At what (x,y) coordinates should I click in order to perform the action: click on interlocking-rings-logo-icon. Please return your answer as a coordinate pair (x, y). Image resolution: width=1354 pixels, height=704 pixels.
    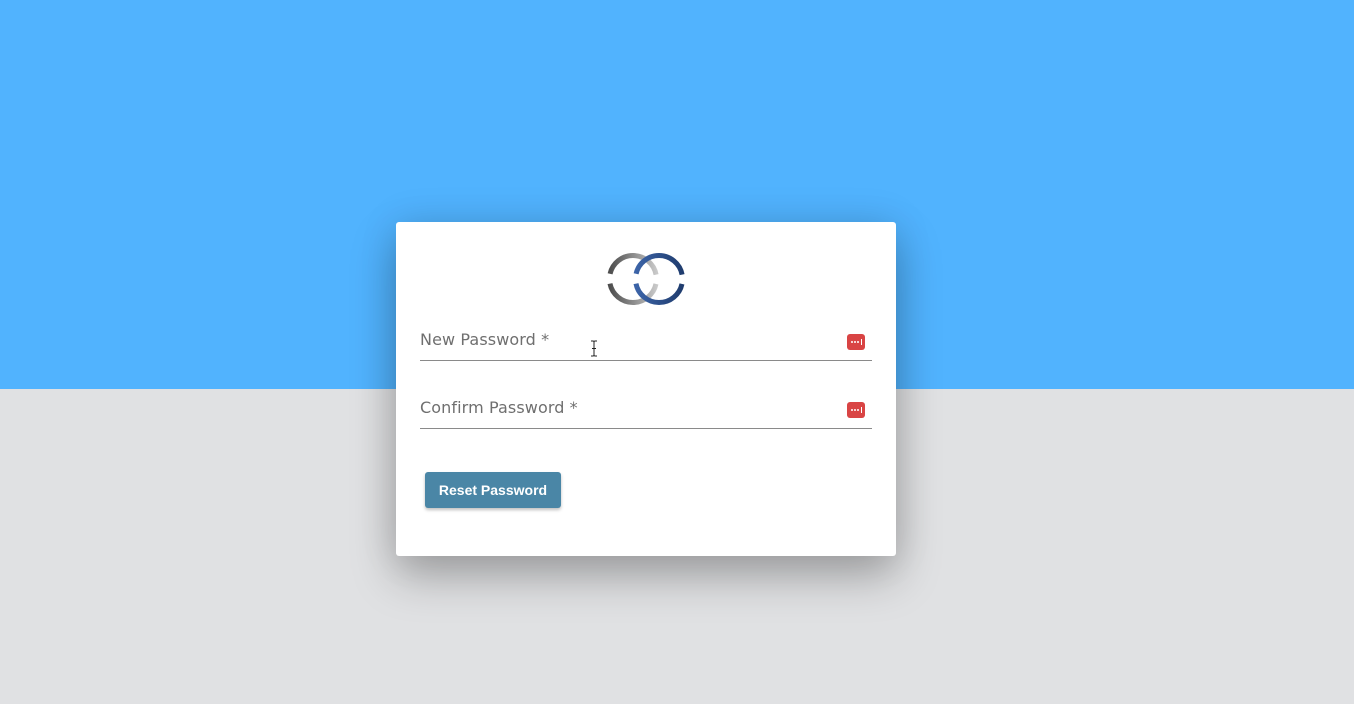
    Looking at the image, I should click on (646, 279).